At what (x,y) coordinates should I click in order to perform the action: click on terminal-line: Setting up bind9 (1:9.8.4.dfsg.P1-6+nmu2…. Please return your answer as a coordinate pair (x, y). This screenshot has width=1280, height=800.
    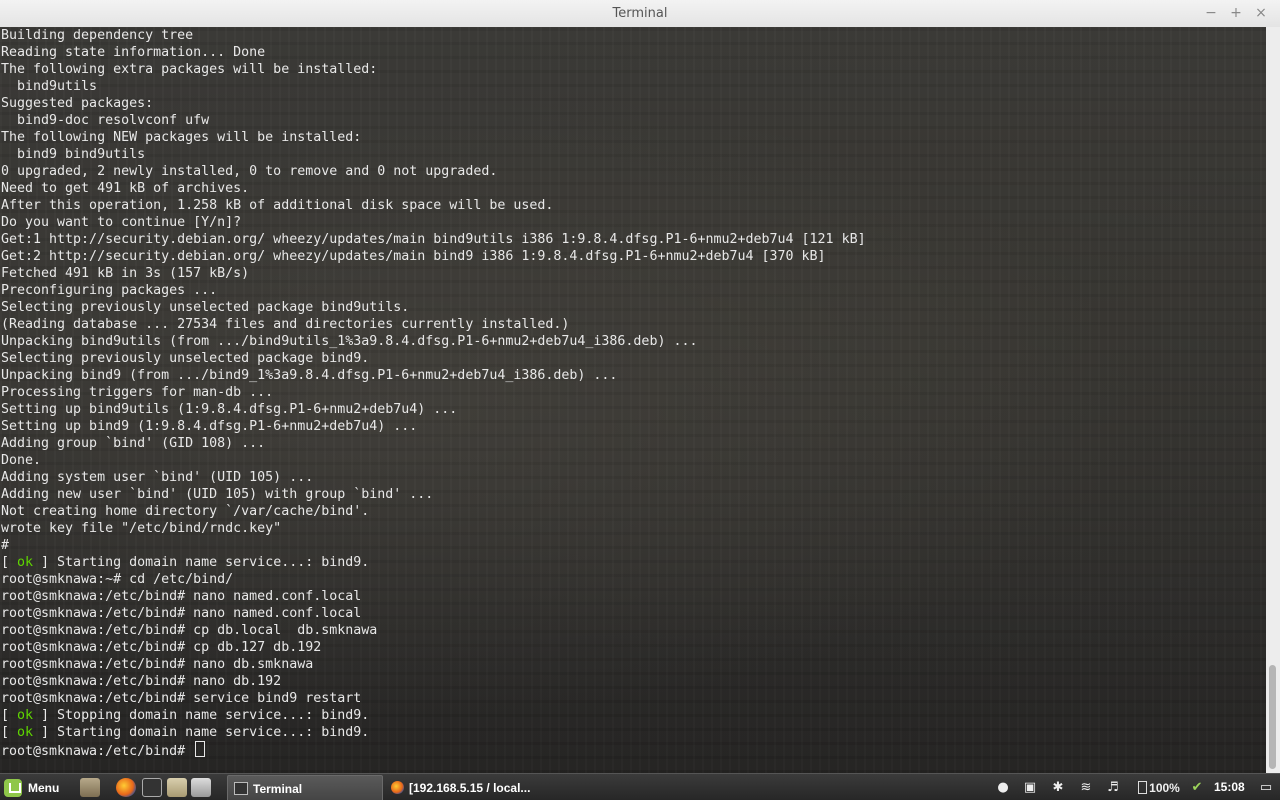
    Looking at the image, I should click on (209, 426).